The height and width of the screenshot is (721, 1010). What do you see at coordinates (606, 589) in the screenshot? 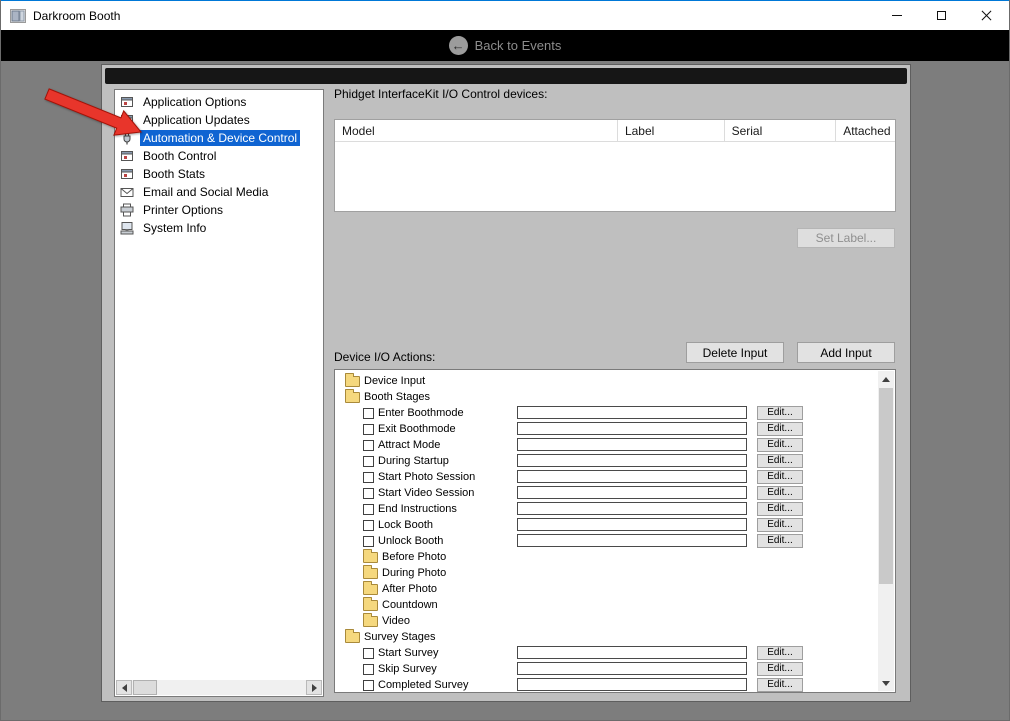
I see `folder-row-after-photo: After Photo` at bounding box center [606, 589].